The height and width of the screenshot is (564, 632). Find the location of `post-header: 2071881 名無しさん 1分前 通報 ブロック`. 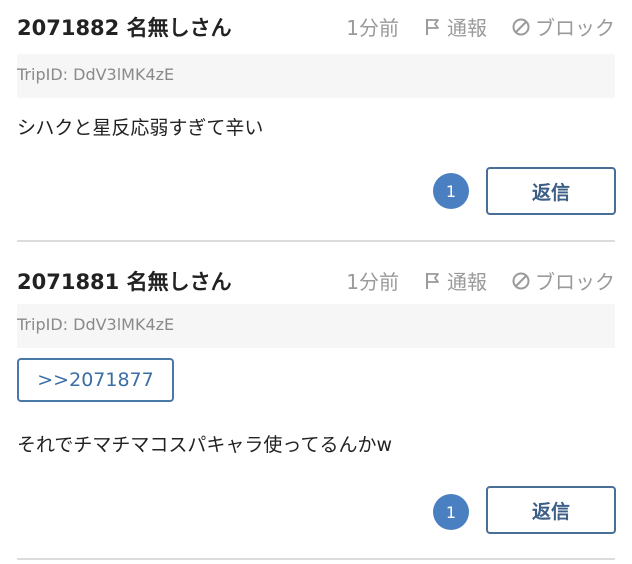

post-header: 2071881 名無しさん 1分前 通報 ブロック is located at coordinates (316, 281).